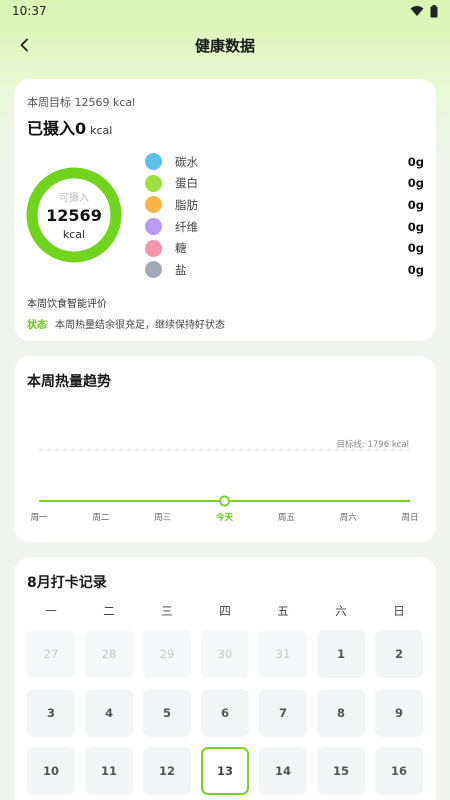  Describe the element at coordinates (283, 713) in the screenshot. I see `calendar-day: 7` at that location.